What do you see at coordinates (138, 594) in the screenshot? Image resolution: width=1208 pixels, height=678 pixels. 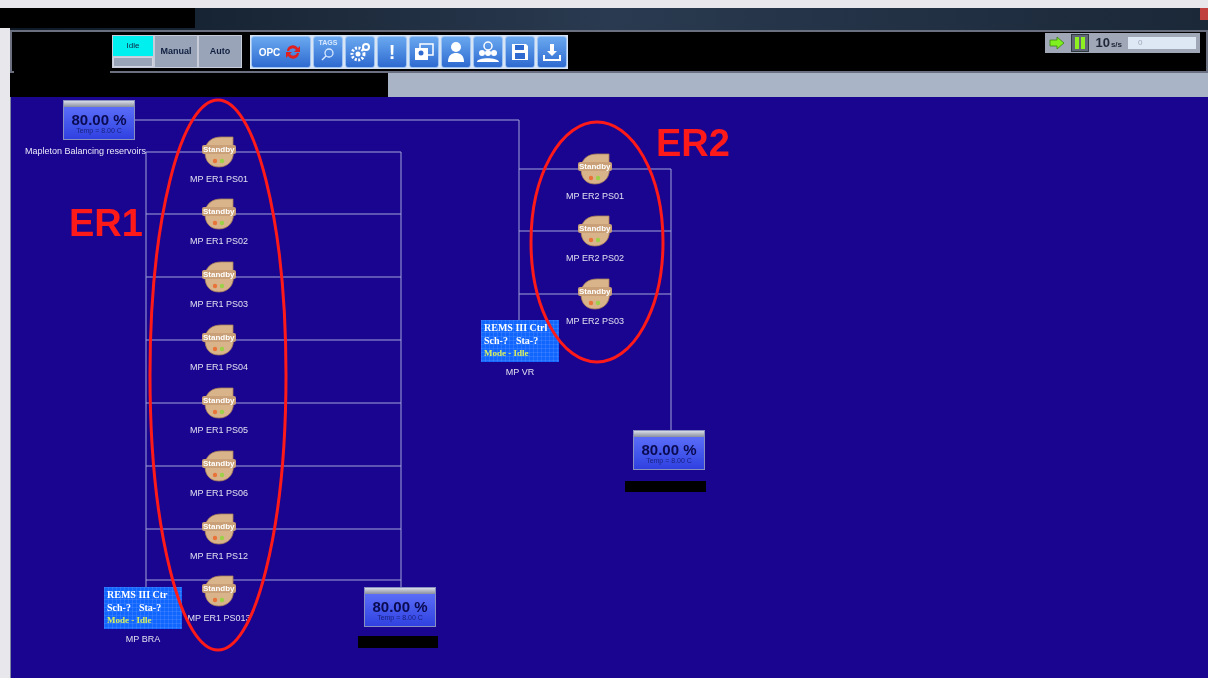 I see `controller-title: REMS III Ctr` at bounding box center [138, 594].